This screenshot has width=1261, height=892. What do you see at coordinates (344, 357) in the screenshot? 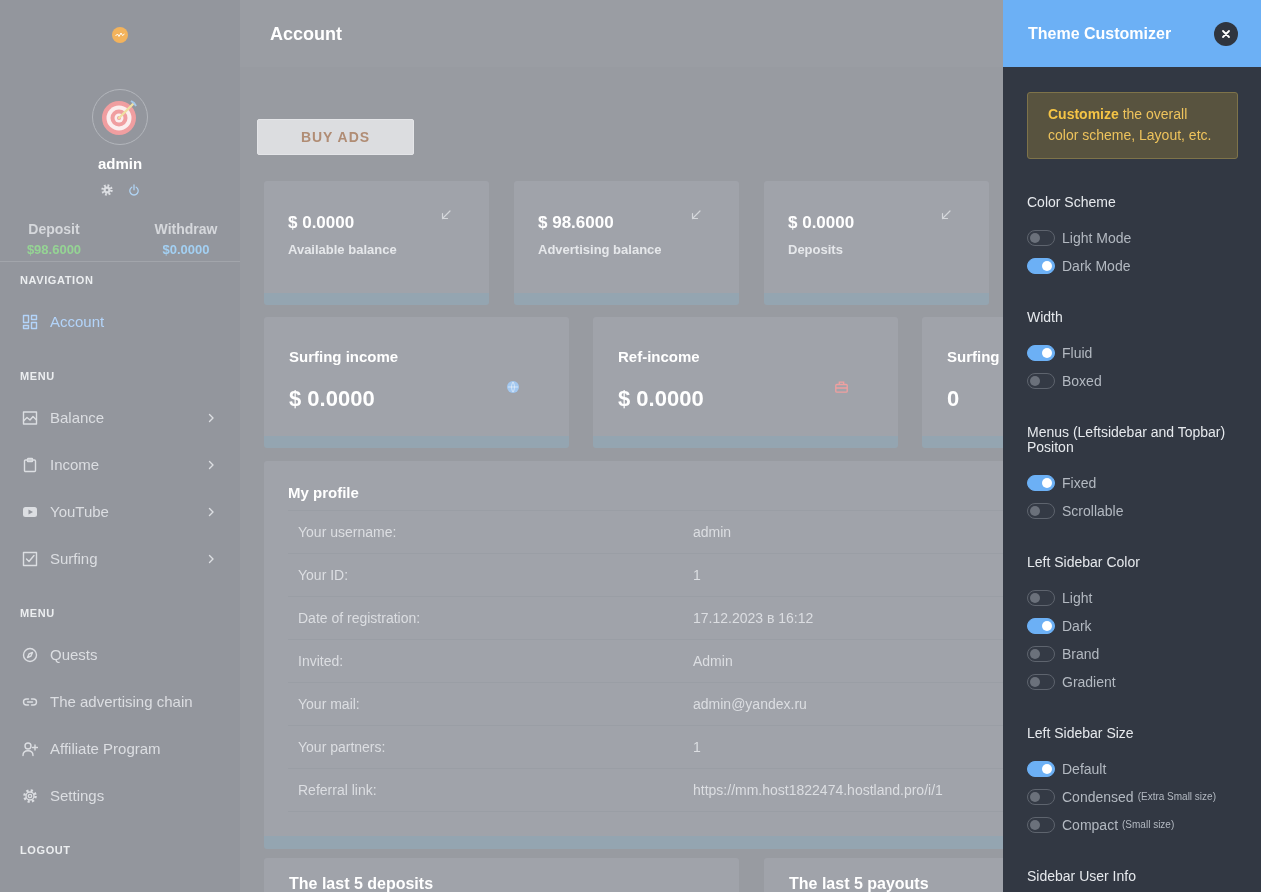
I see `income-title: Surfing income` at bounding box center [344, 357].